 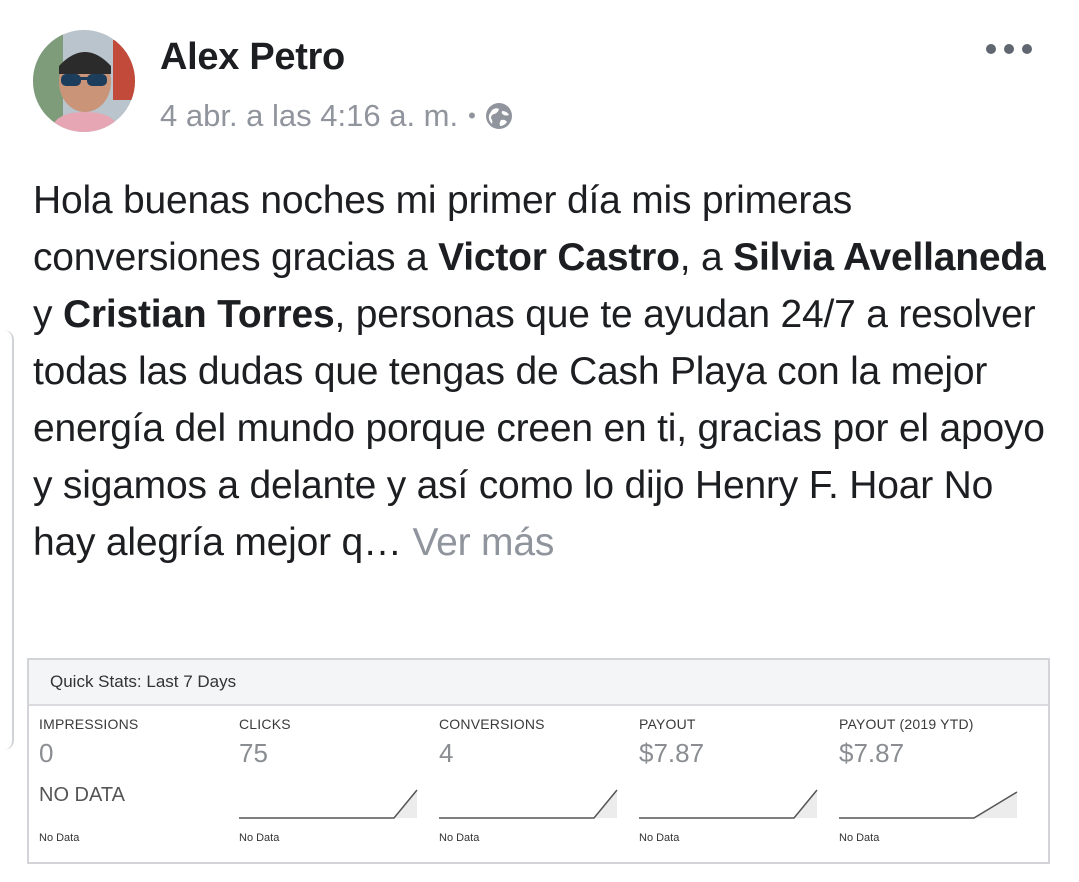 What do you see at coordinates (728, 804) in the screenshot?
I see `payout-sparkline` at bounding box center [728, 804].